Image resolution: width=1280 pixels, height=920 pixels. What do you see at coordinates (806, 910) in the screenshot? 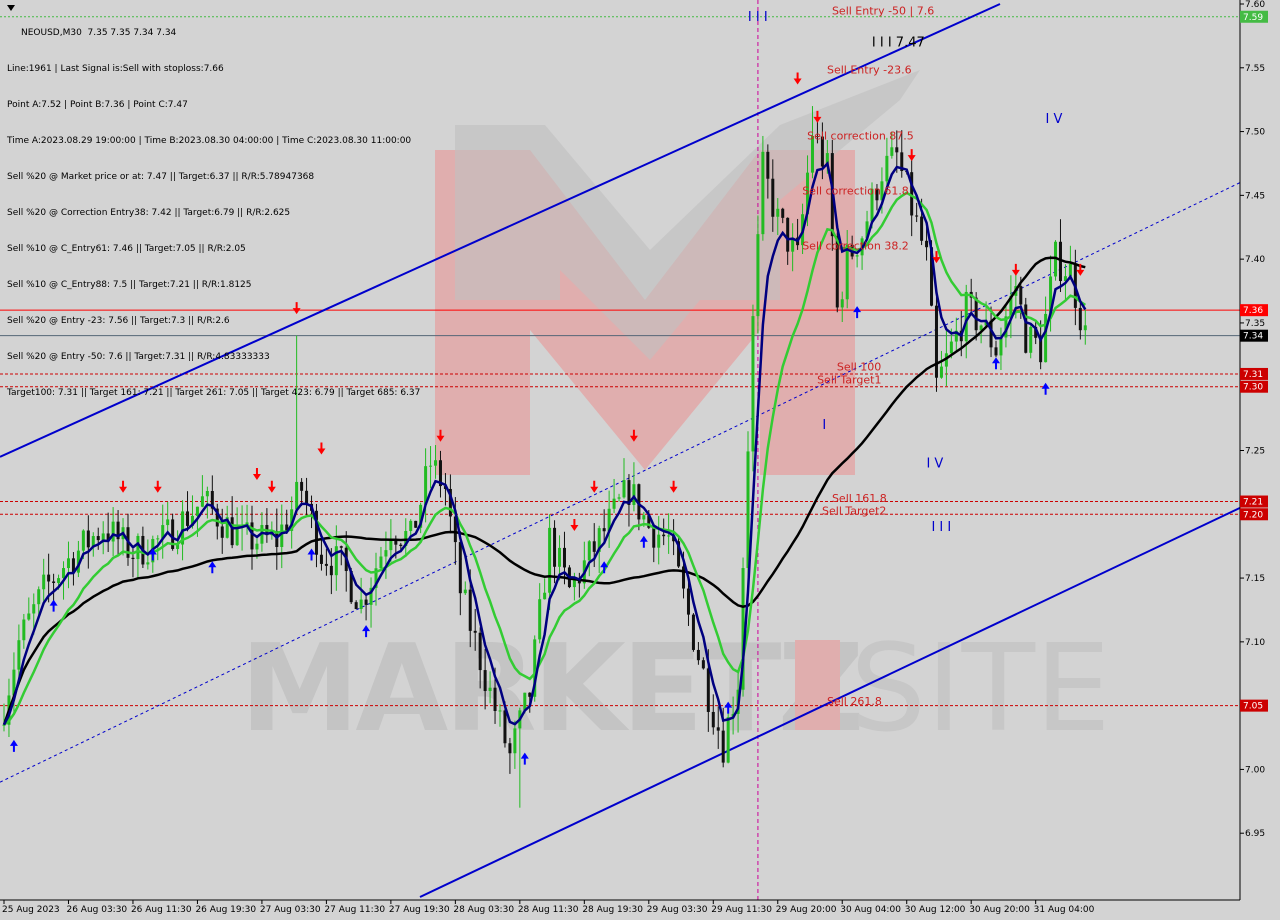
I see `time-tick-label: 29 Aug 20:00` at bounding box center [806, 910].